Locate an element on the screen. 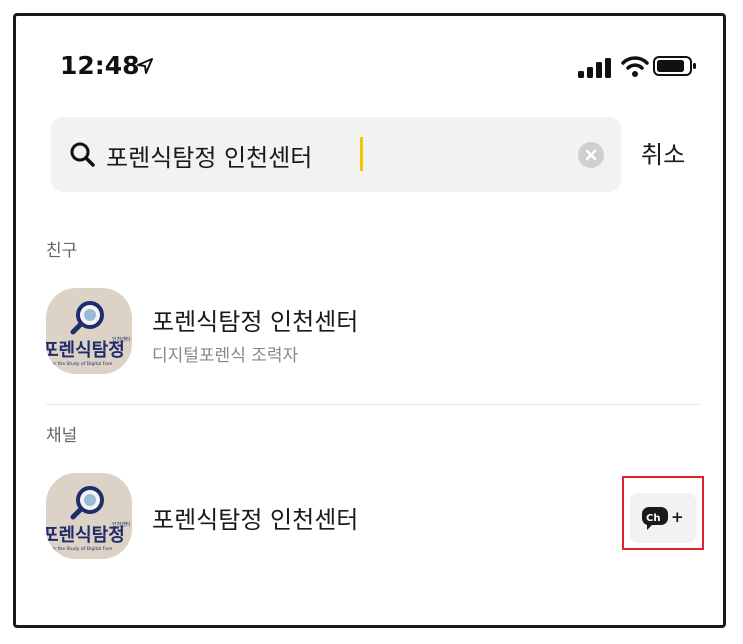 This screenshot has width=743, height=644. status-time: 12:48 is located at coordinates (100, 65).